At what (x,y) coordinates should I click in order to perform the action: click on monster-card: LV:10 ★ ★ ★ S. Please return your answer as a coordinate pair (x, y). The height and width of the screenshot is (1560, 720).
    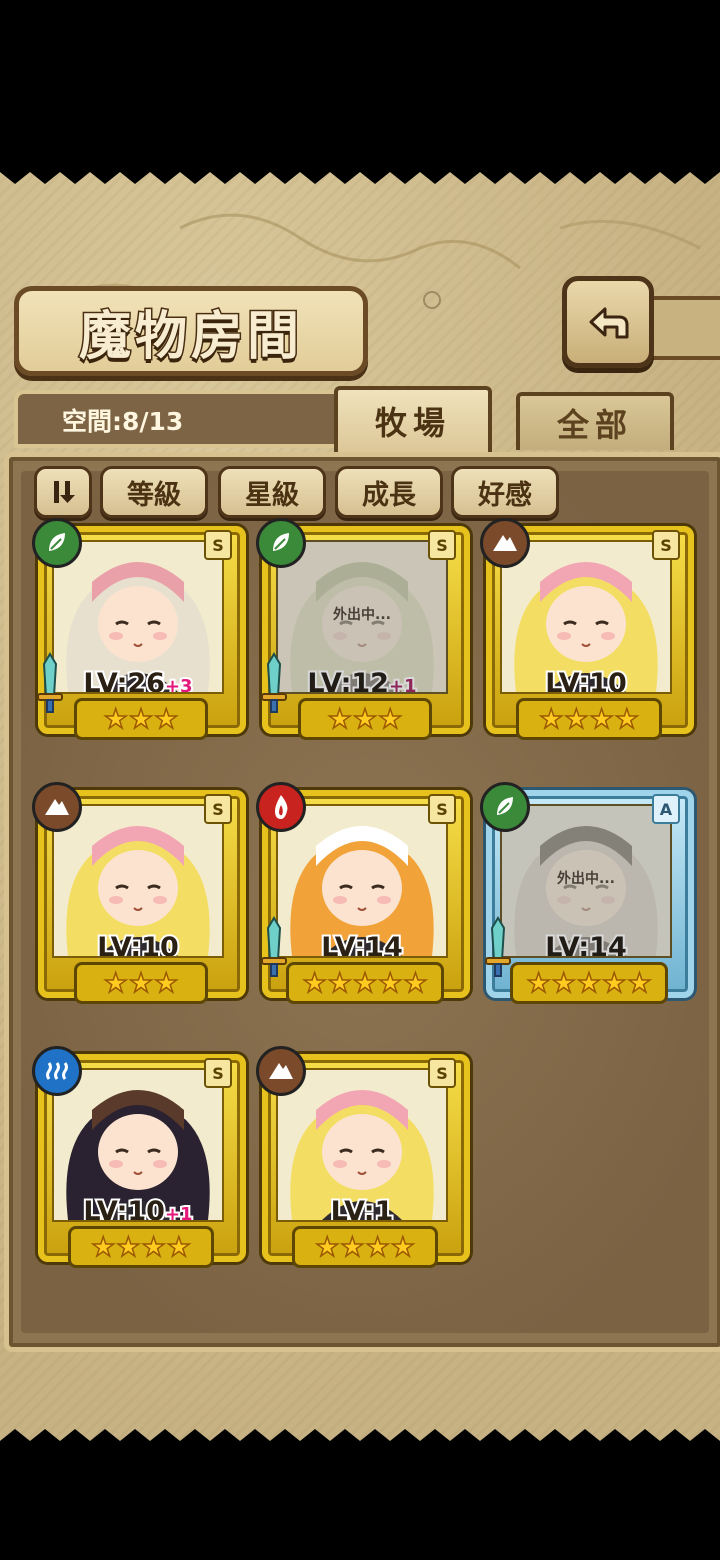
    Looking at the image, I should click on (139, 893).